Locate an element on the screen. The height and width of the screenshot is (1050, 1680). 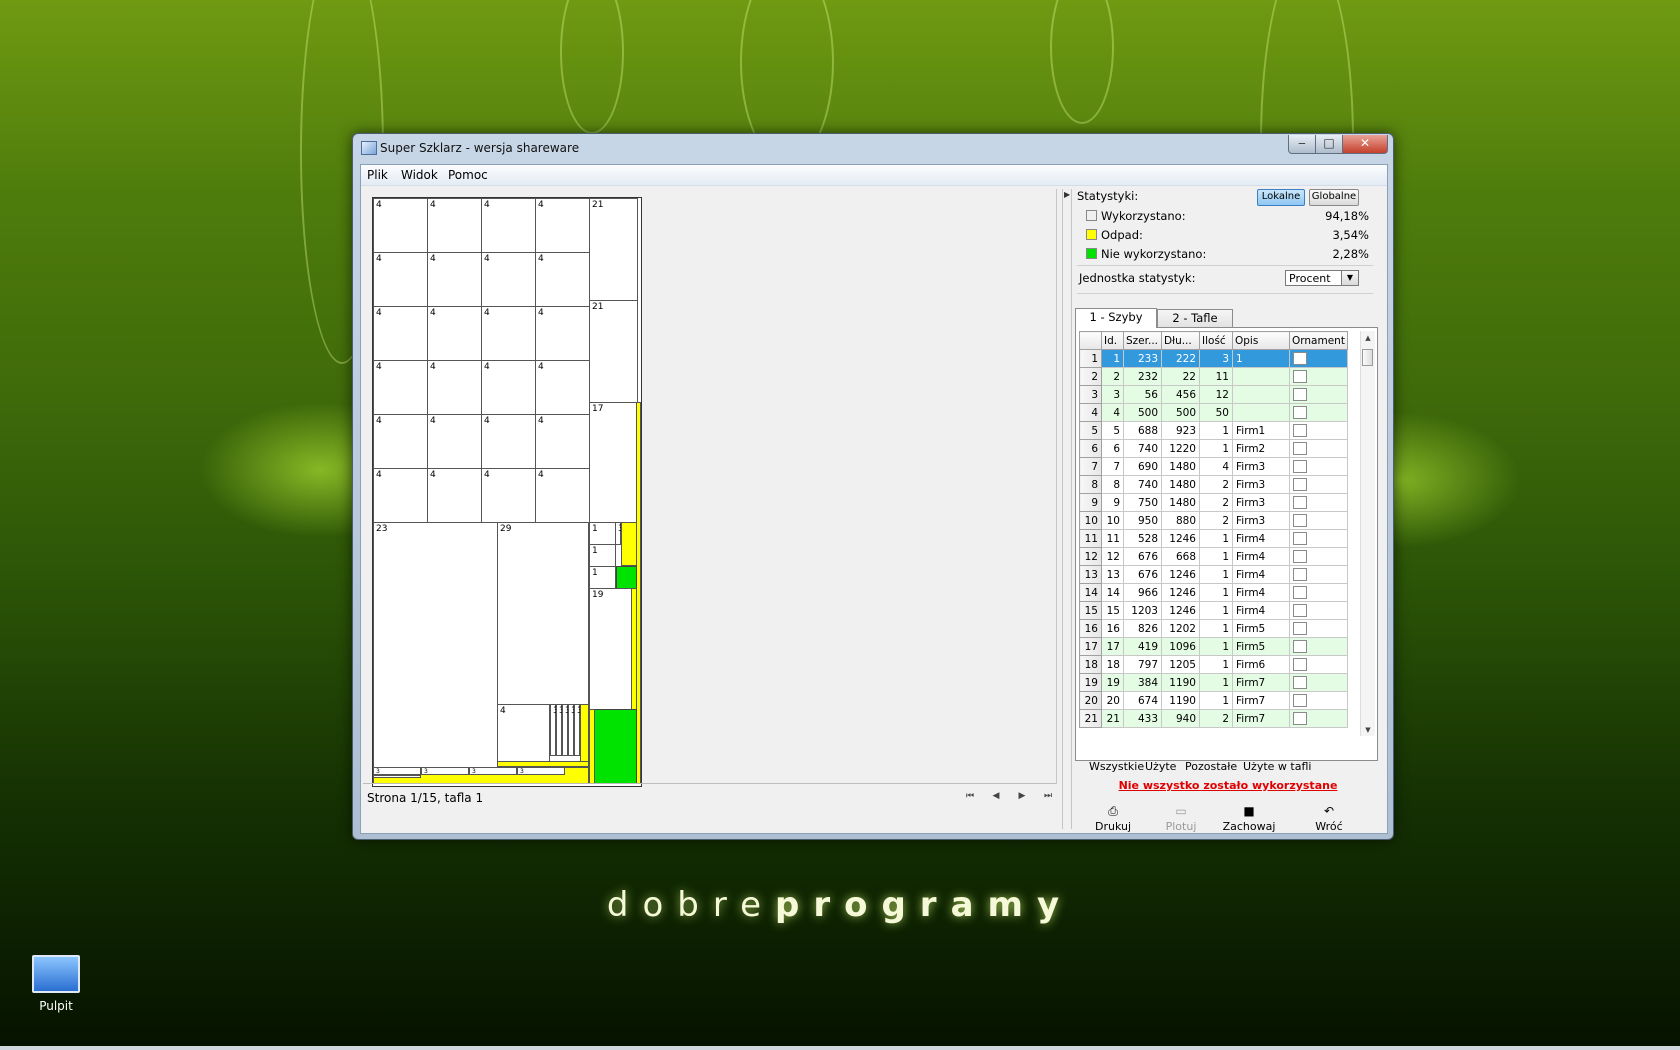
cell-quantity: 4 is located at coordinates (1216, 466).